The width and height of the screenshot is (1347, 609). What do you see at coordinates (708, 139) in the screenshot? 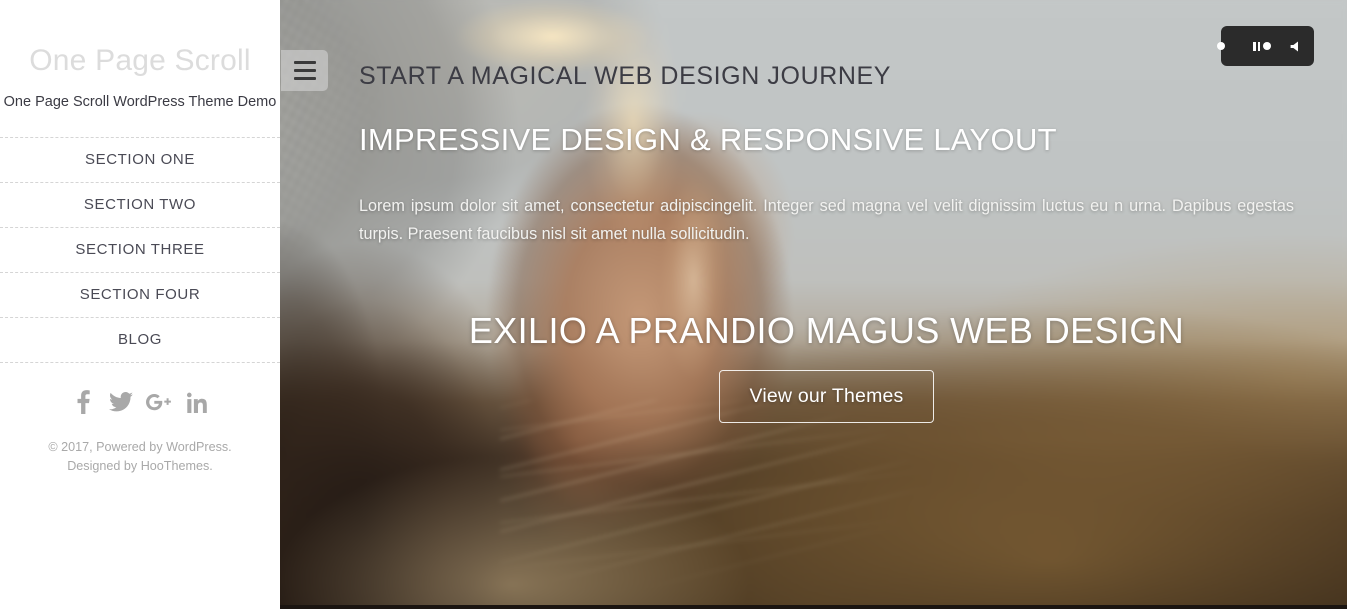
I see `hero-title: IMPRESSIVE DESIGN & RESPONSIVE LAYOUT` at bounding box center [708, 139].